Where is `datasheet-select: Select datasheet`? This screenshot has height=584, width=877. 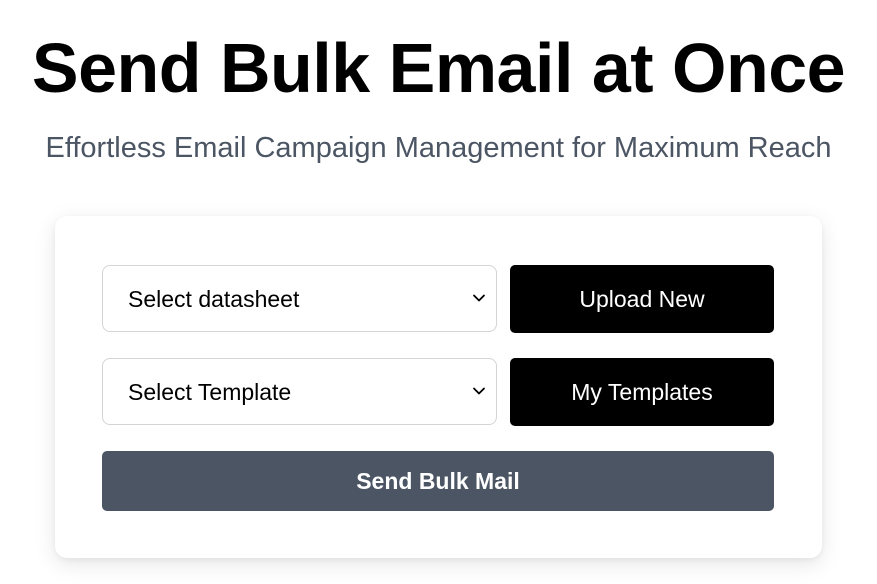
datasheet-select: Select datasheet is located at coordinates (299, 298).